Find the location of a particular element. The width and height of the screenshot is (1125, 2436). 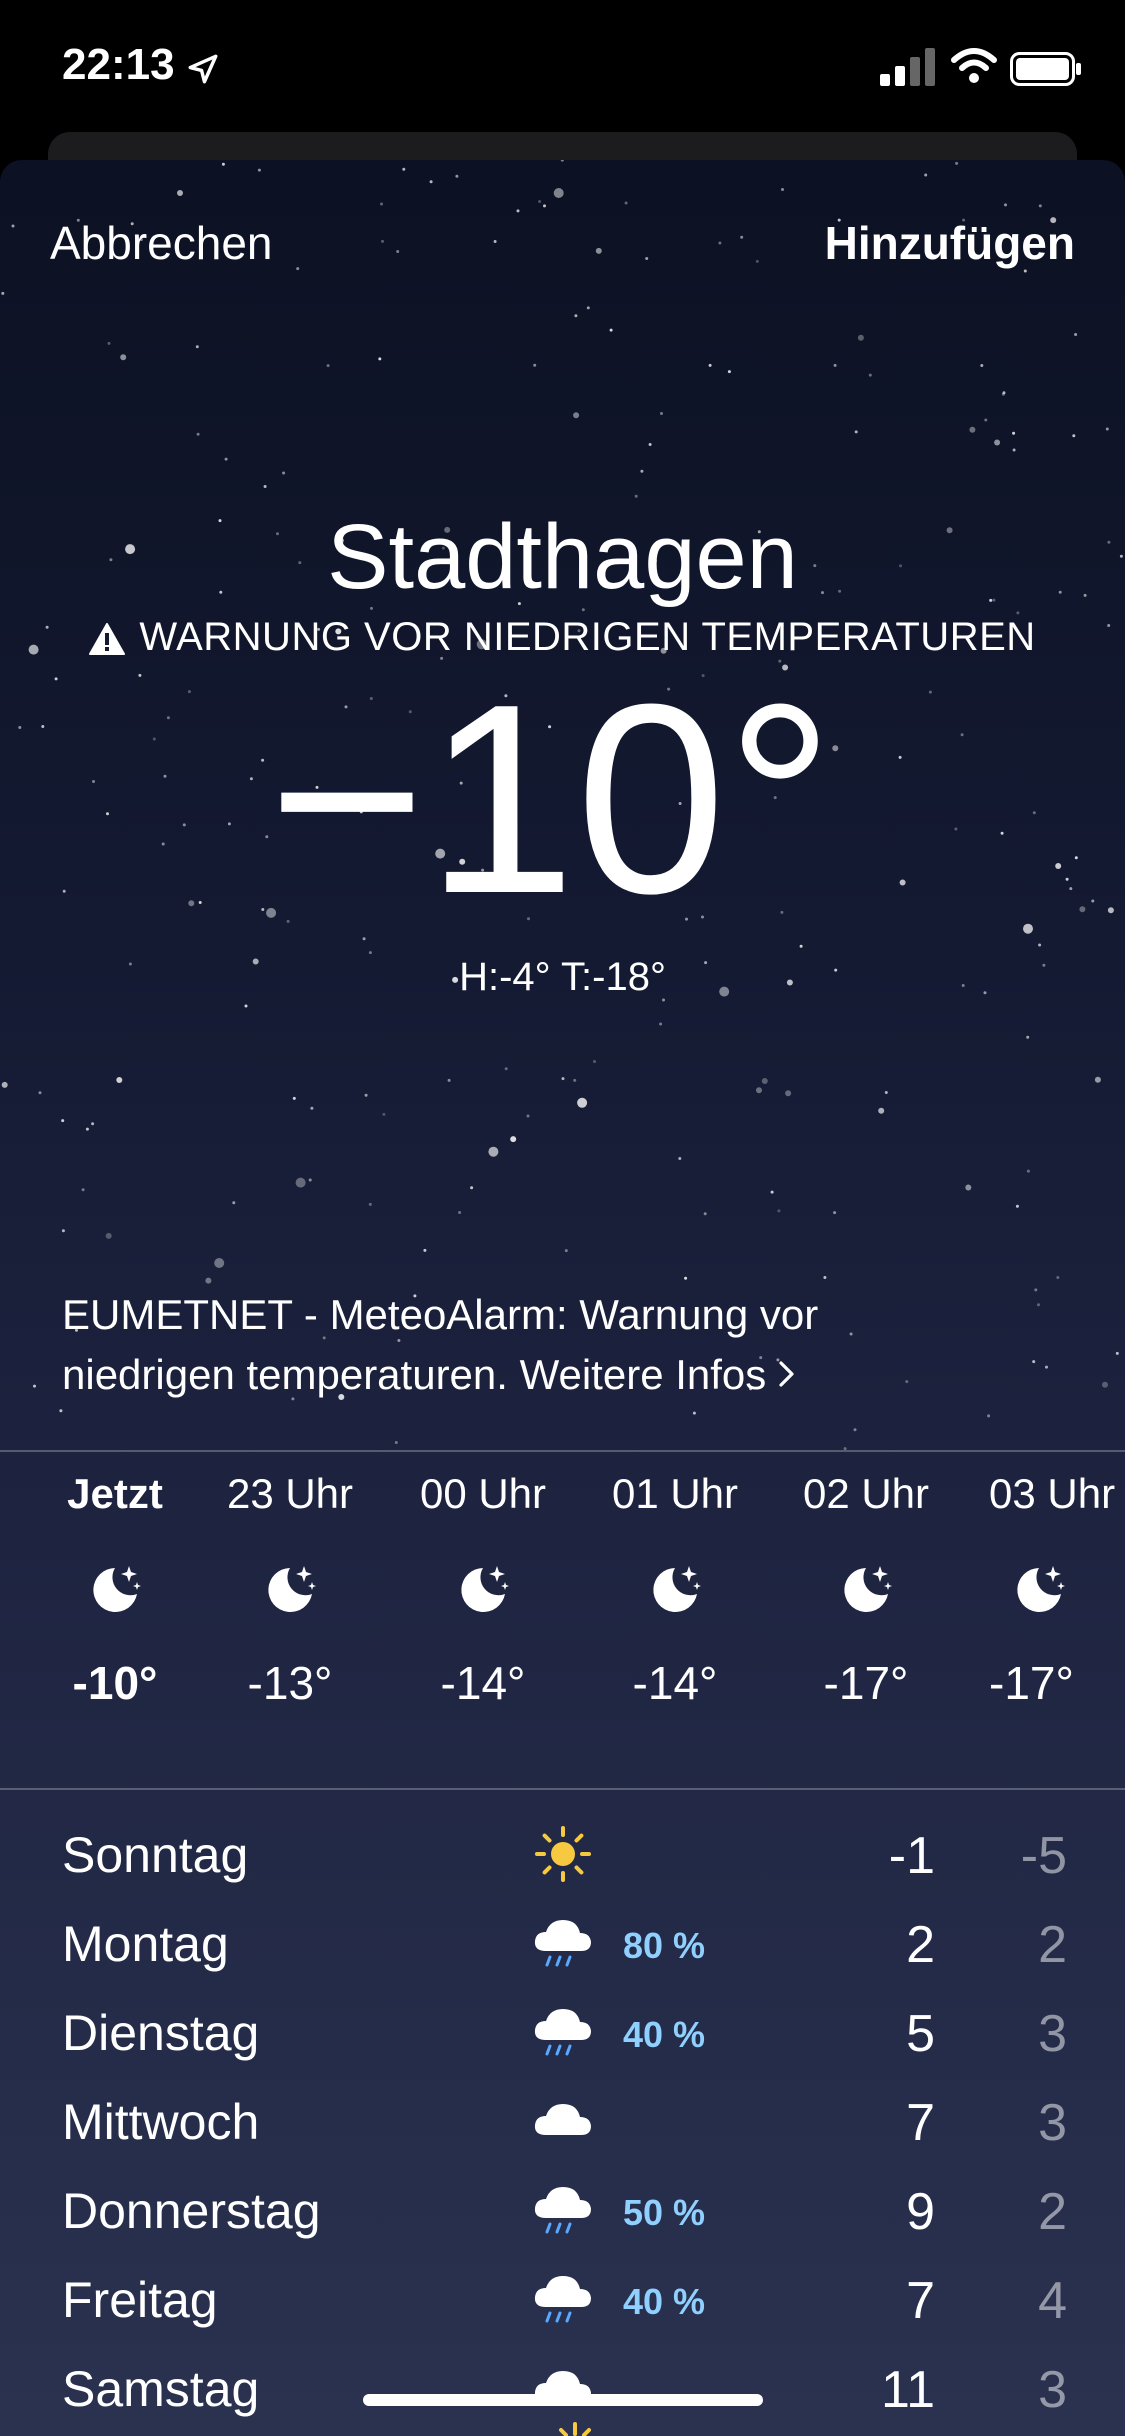

hour-label: 00 Uhr is located at coordinates (483, 1493).